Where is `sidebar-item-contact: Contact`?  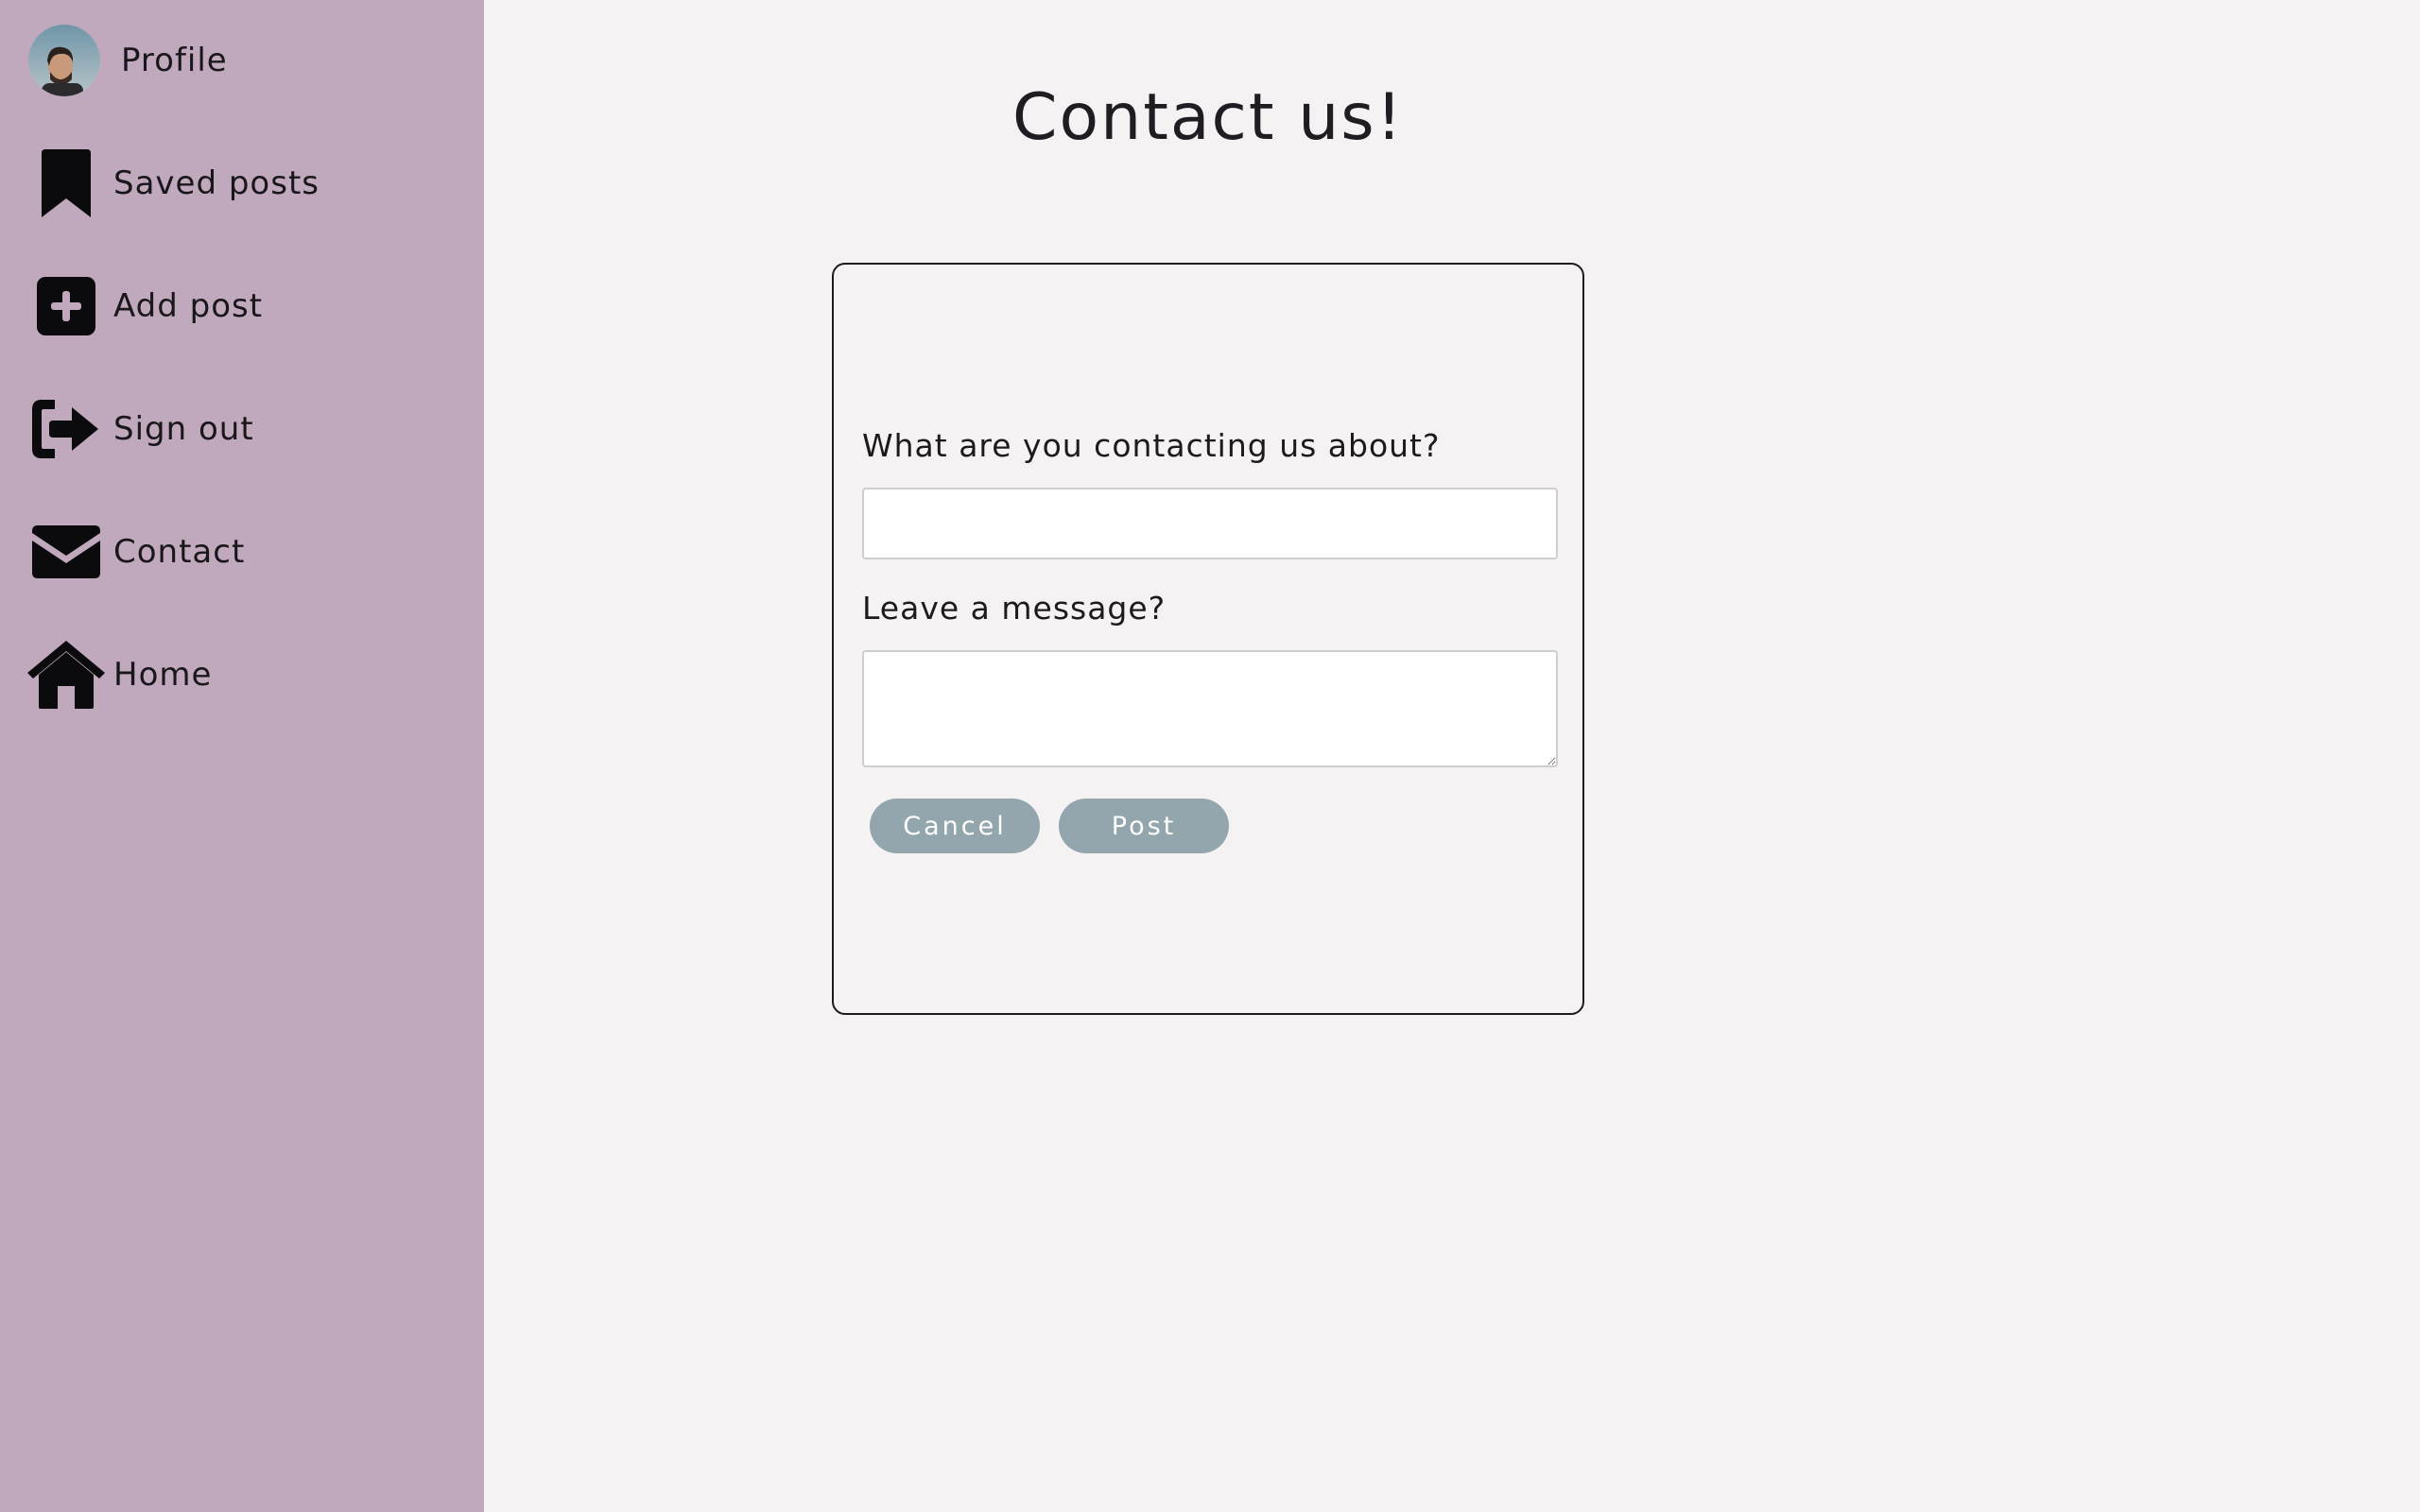 sidebar-item-contact: Contact is located at coordinates (135, 551).